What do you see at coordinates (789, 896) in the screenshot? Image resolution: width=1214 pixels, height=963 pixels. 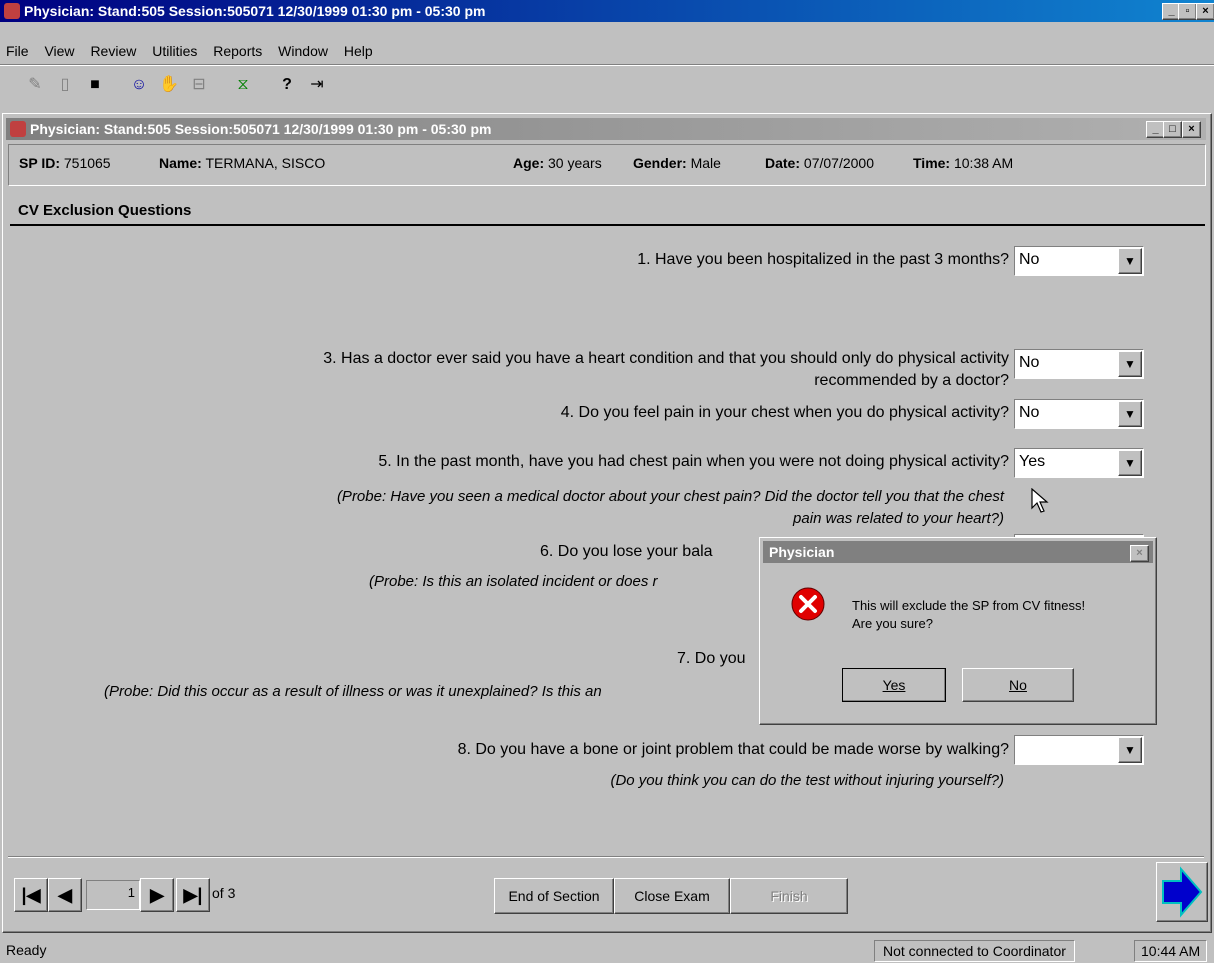 I see `finish-button: Finish` at bounding box center [789, 896].